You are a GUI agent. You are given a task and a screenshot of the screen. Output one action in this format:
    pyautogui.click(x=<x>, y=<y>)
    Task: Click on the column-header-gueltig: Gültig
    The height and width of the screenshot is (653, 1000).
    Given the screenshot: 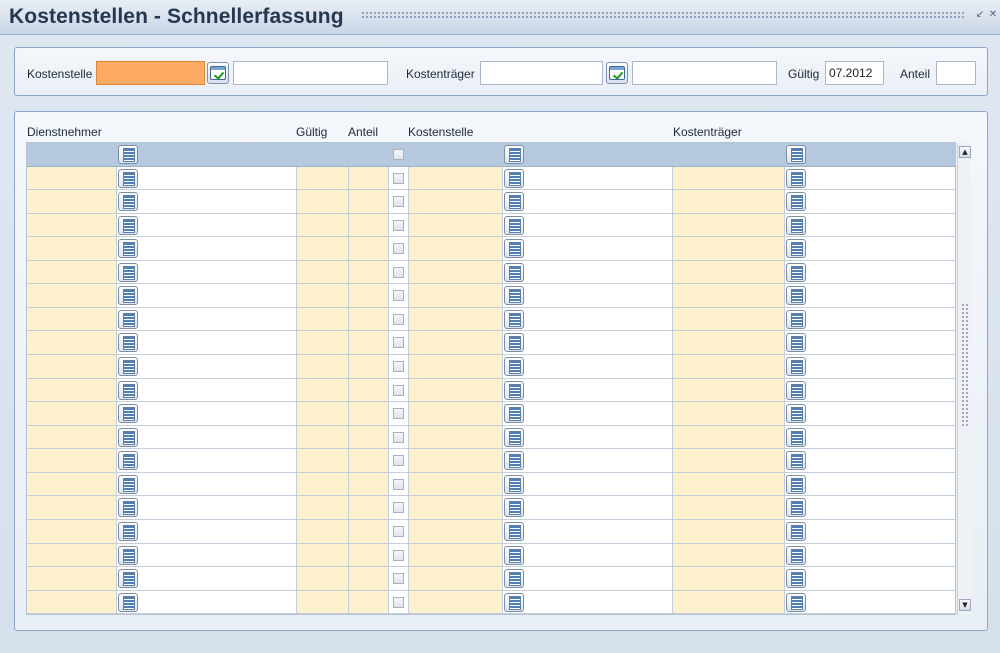 What is the action you would take?
    pyautogui.click(x=311, y=132)
    